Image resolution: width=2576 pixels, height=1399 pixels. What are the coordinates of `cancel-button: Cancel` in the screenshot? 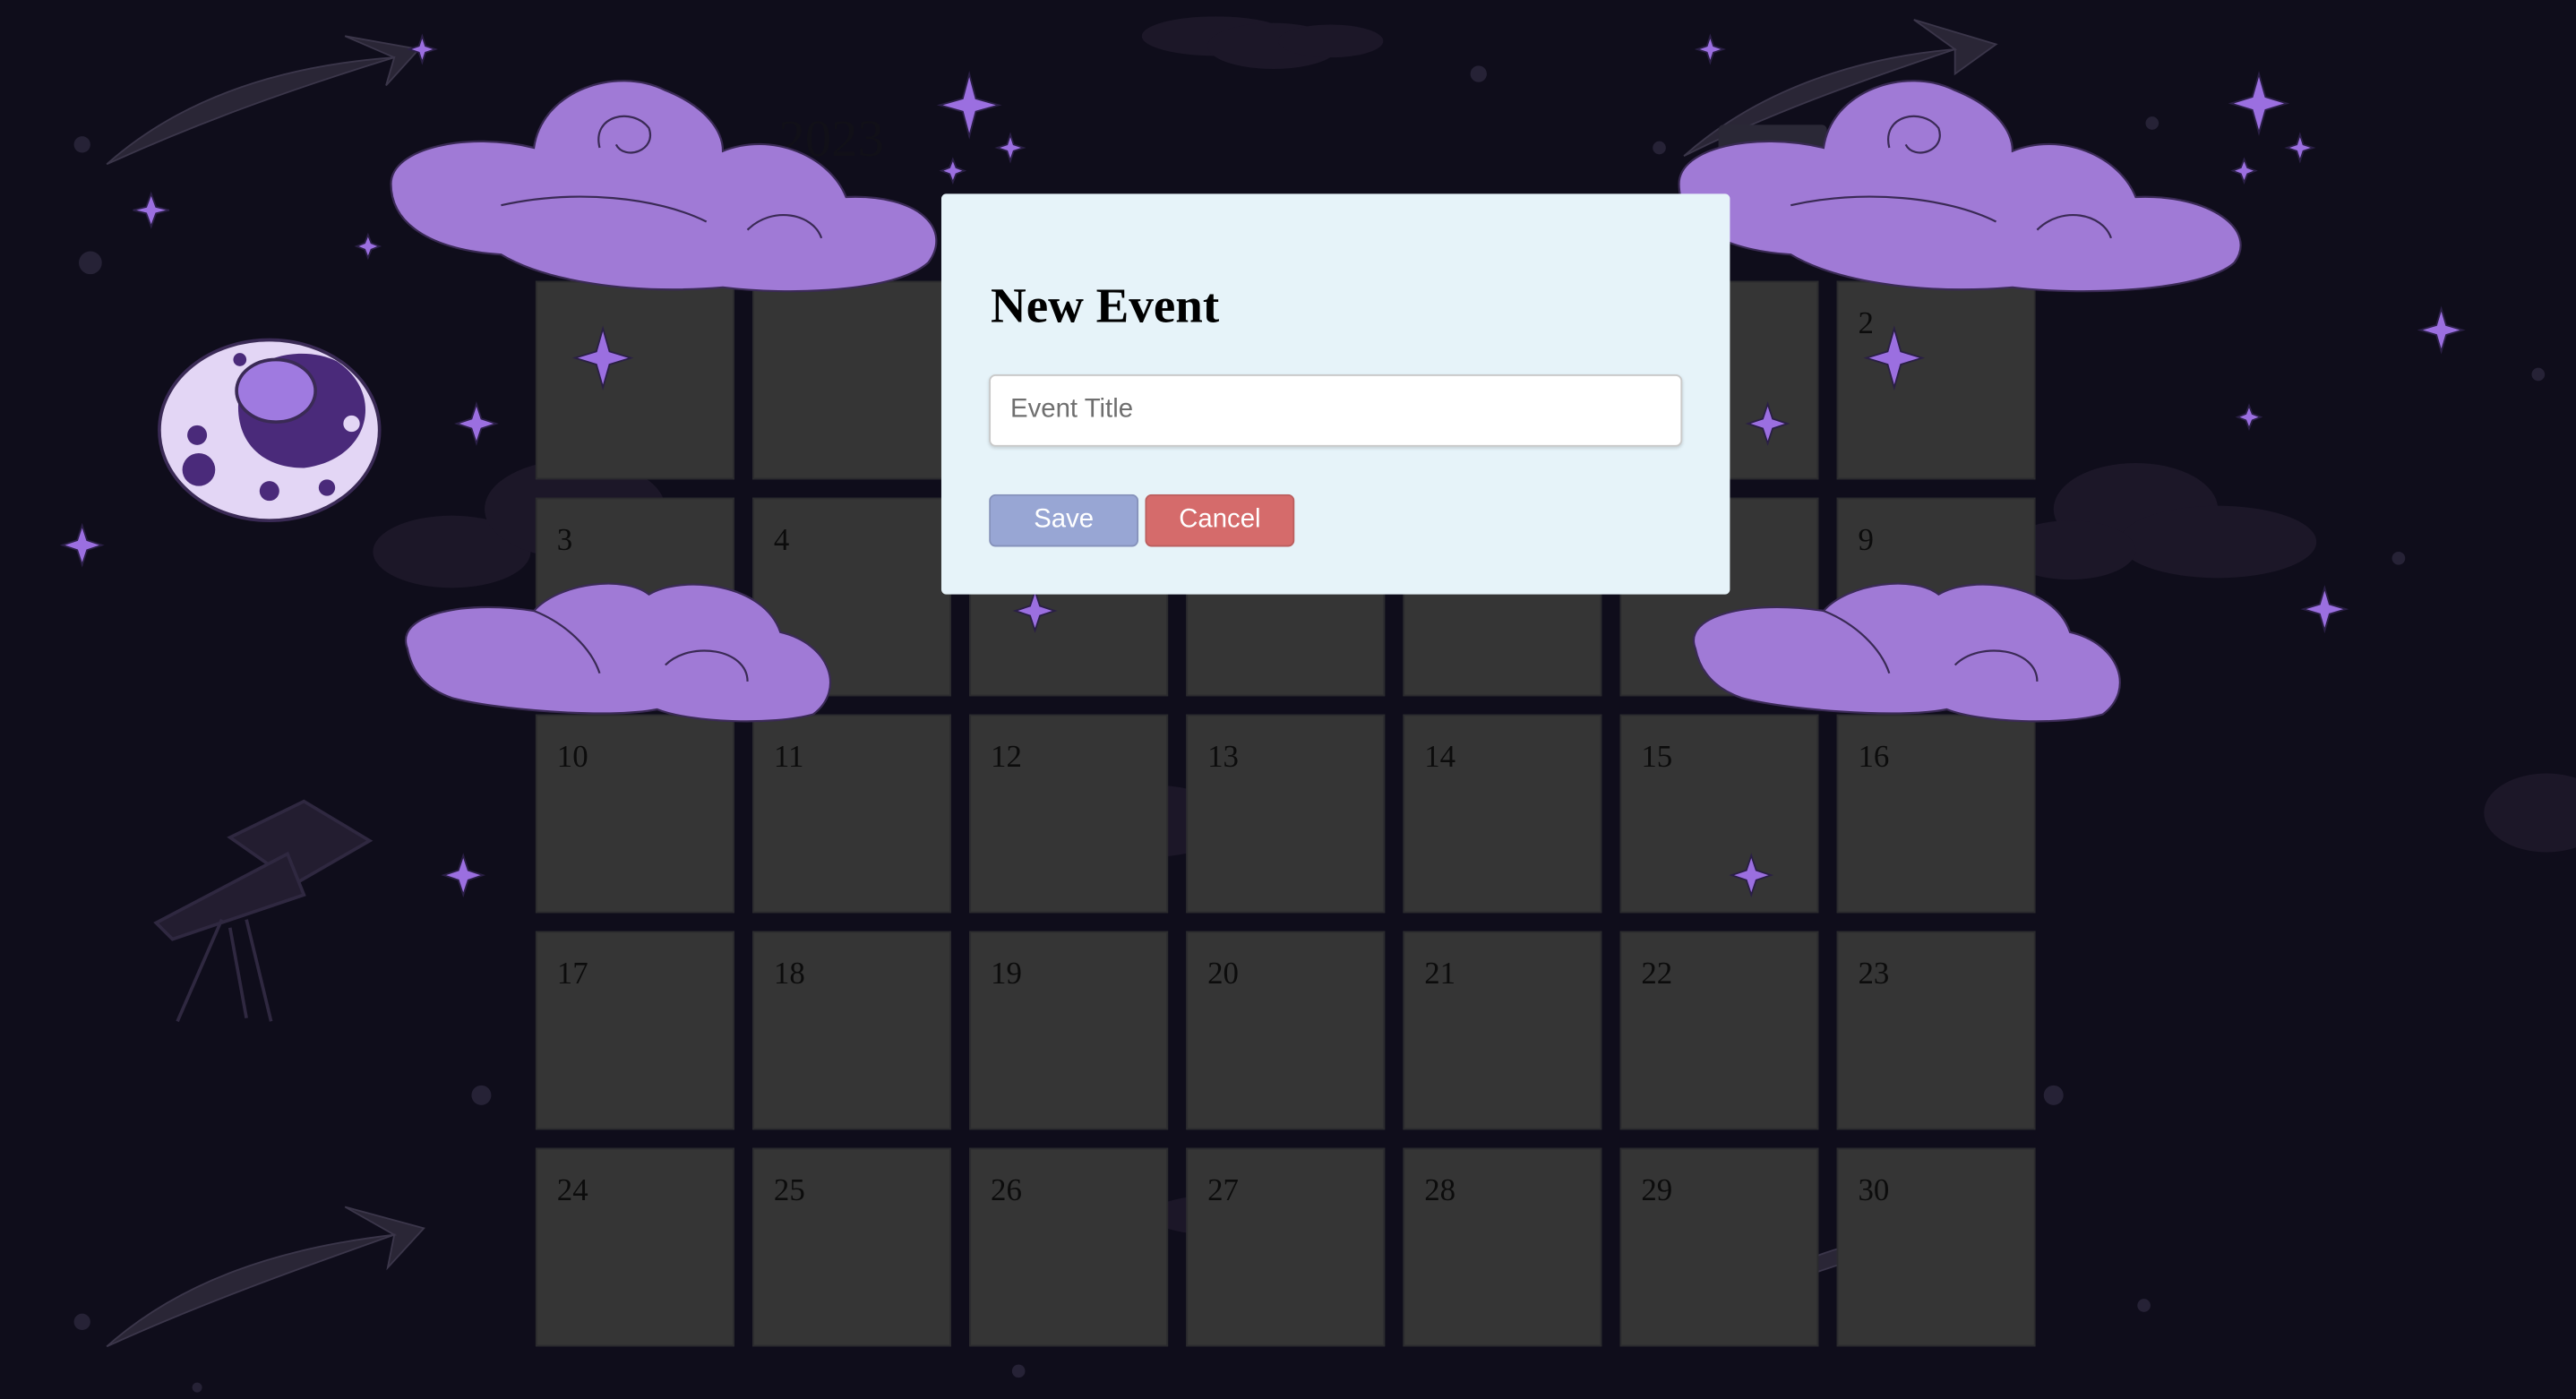 It's located at (1220, 520).